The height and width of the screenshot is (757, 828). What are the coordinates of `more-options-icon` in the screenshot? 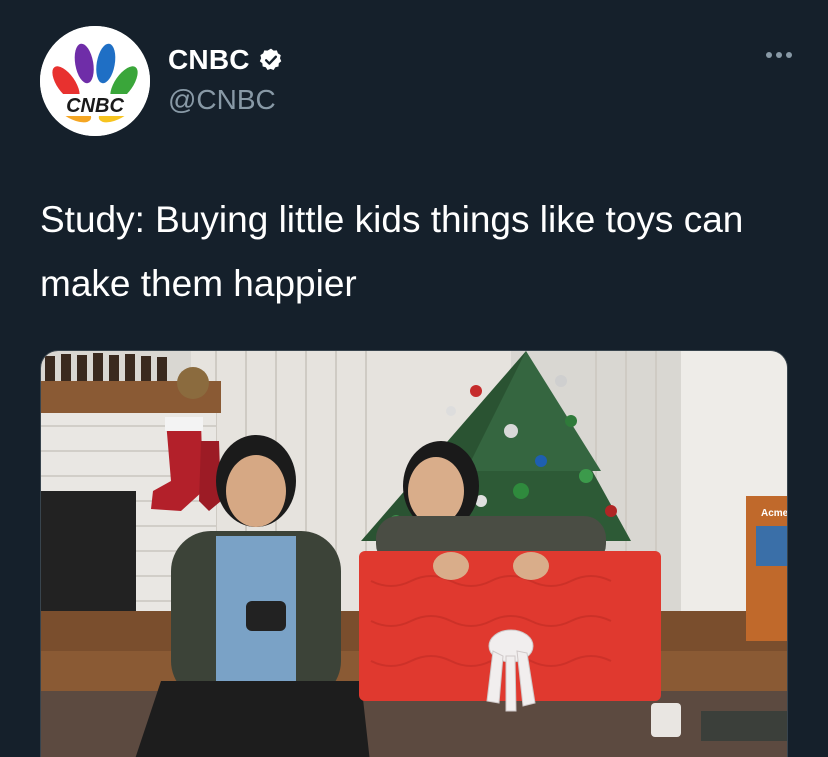 It's located at (779, 55).